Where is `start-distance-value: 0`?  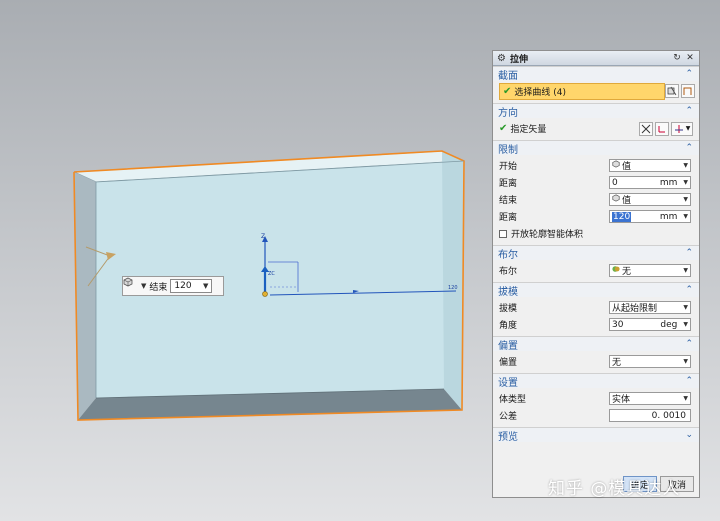 start-distance-value: 0 is located at coordinates (615, 182).